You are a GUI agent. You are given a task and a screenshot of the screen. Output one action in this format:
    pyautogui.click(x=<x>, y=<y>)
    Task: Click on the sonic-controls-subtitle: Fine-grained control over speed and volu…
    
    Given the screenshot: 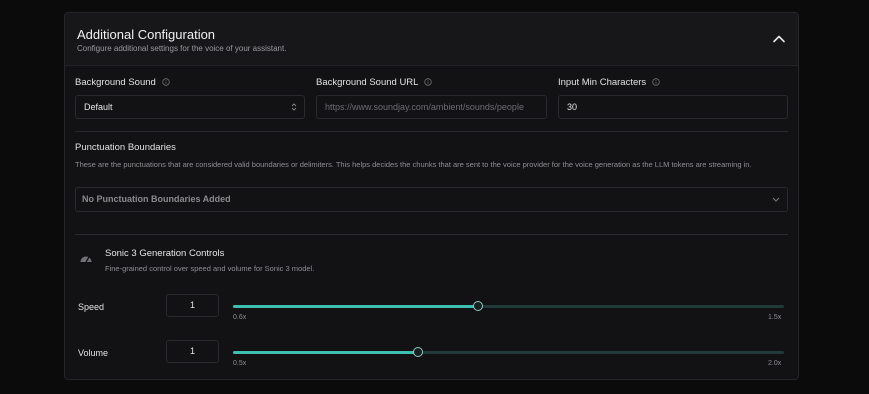 What is the action you would take?
    pyautogui.click(x=210, y=268)
    